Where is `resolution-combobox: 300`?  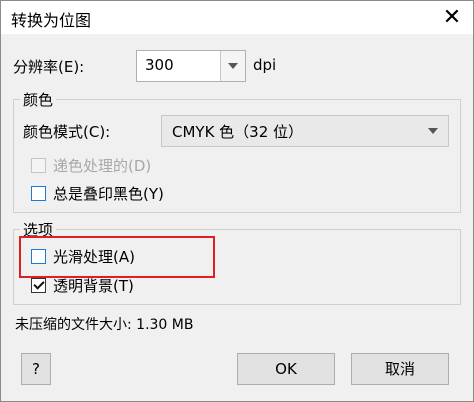
resolution-combobox: 300 is located at coordinates (191, 66).